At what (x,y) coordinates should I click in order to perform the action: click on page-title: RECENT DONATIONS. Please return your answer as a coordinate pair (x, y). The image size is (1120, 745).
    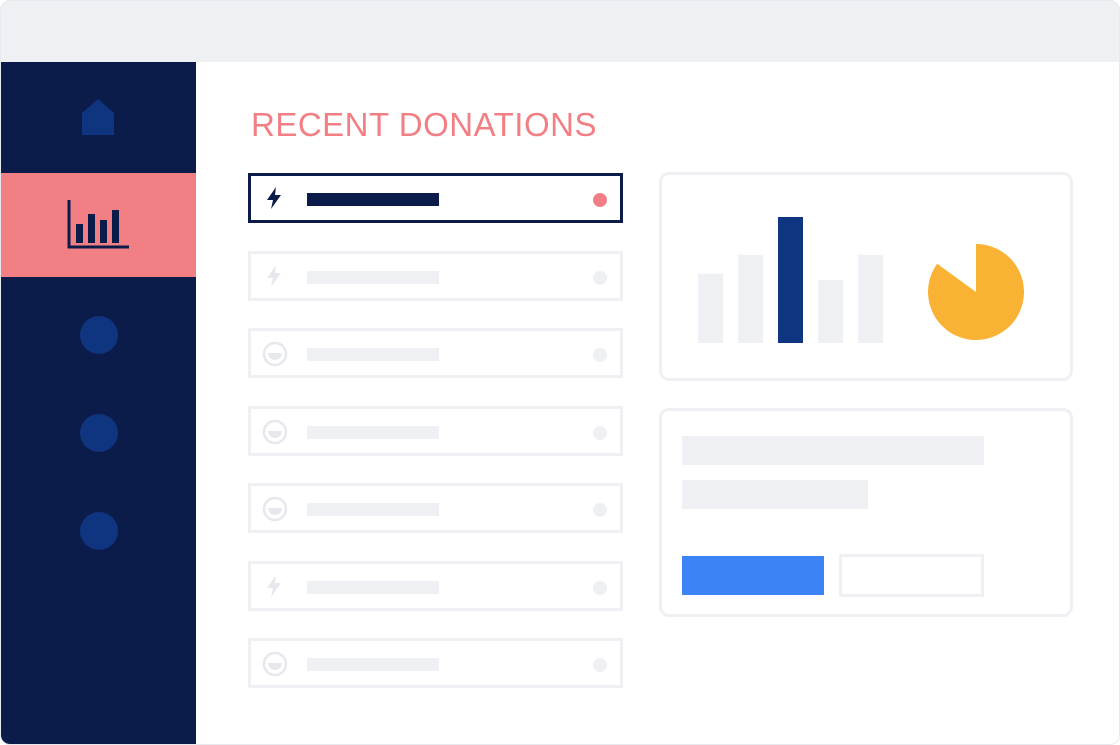
    Looking at the image, I should click on (424, 124).